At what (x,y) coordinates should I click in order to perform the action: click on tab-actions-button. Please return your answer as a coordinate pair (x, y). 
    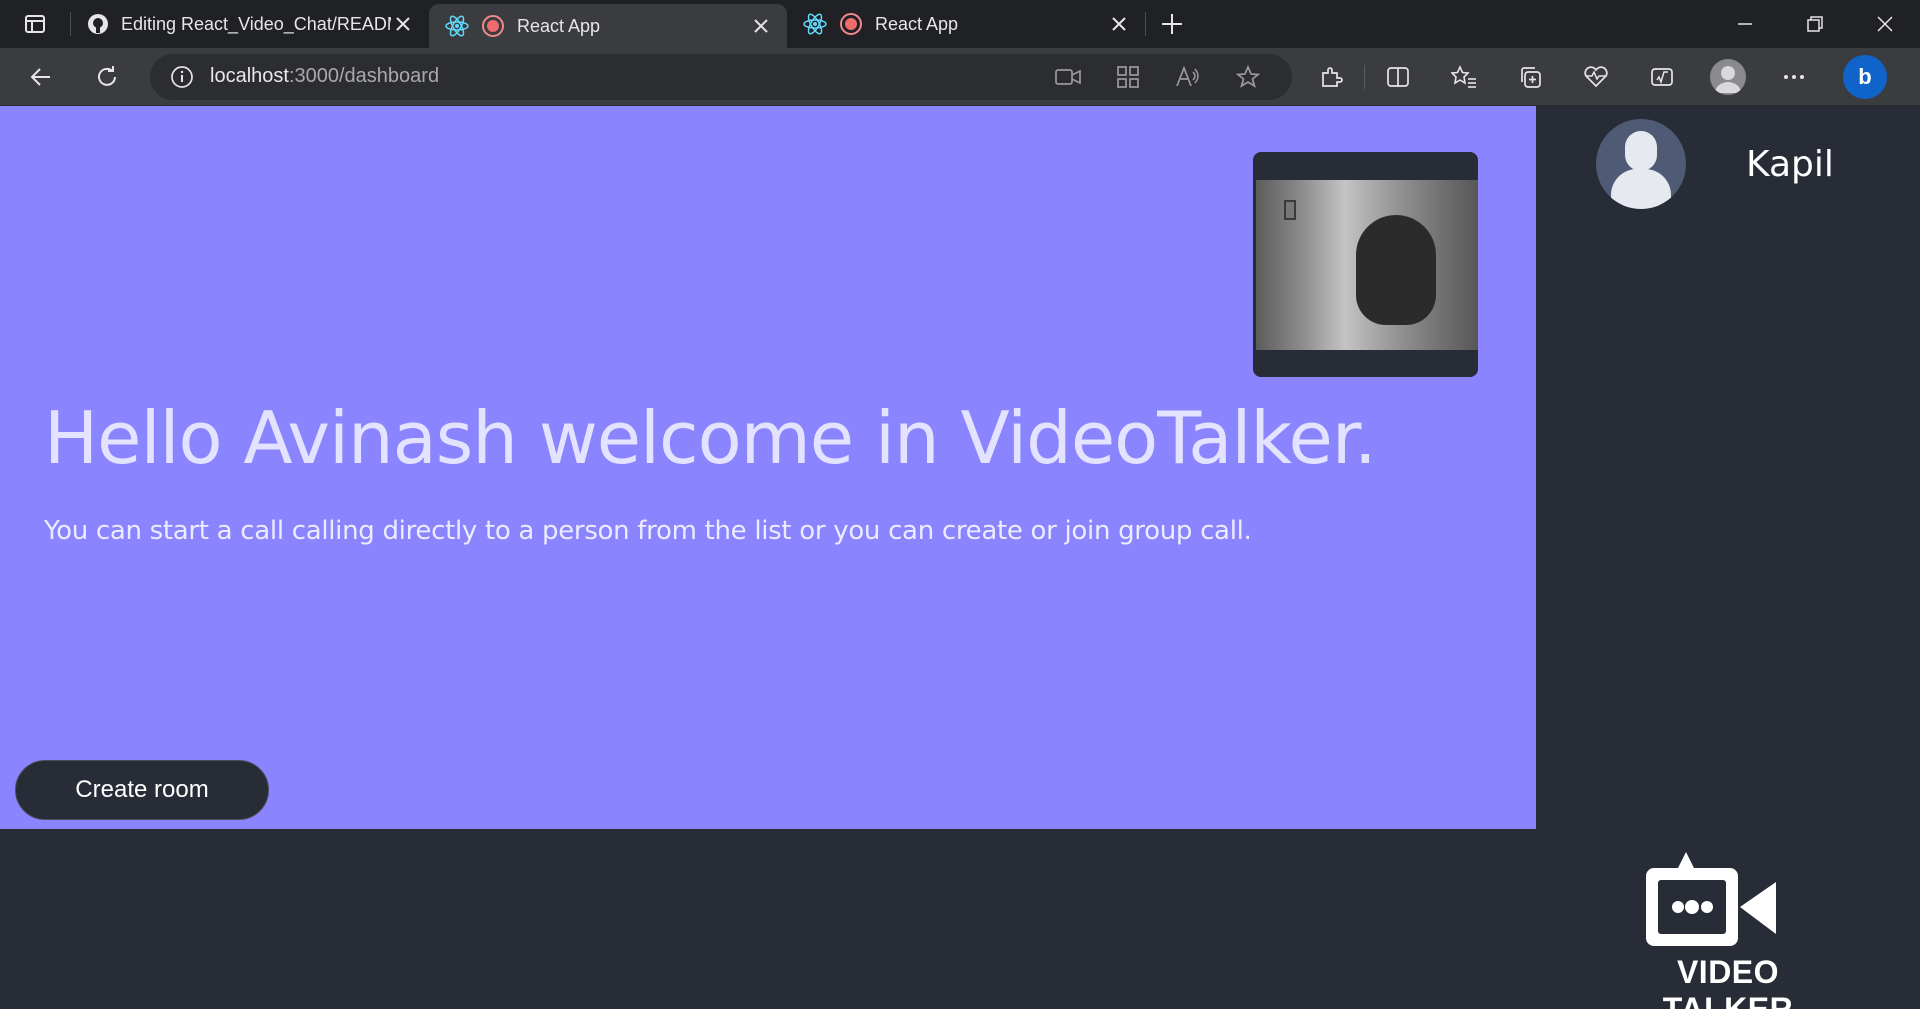
    Looking at the image, I should click on (35, 24).